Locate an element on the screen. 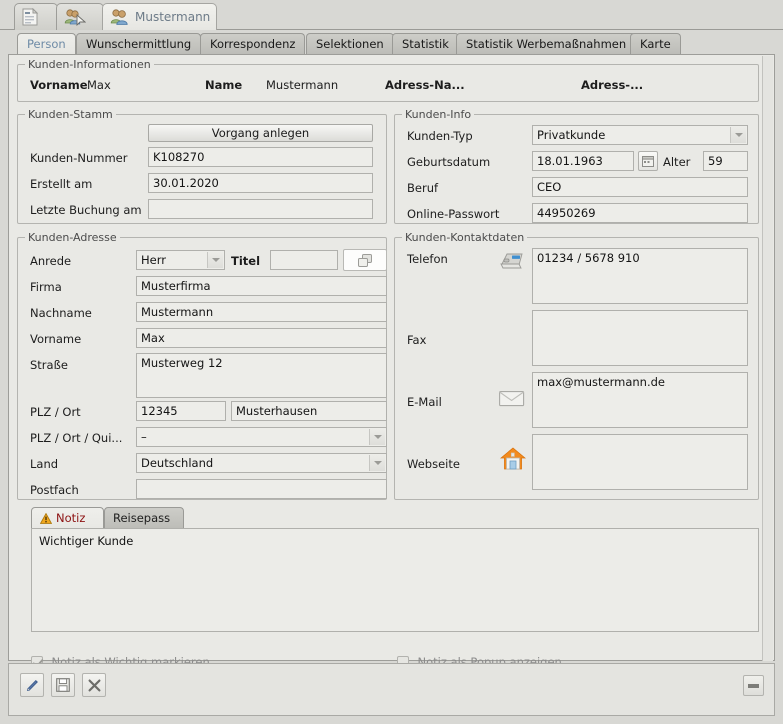 This screenshot has width=783, height=724. label-beruf: Beruf is located at coordinates (423, 188).